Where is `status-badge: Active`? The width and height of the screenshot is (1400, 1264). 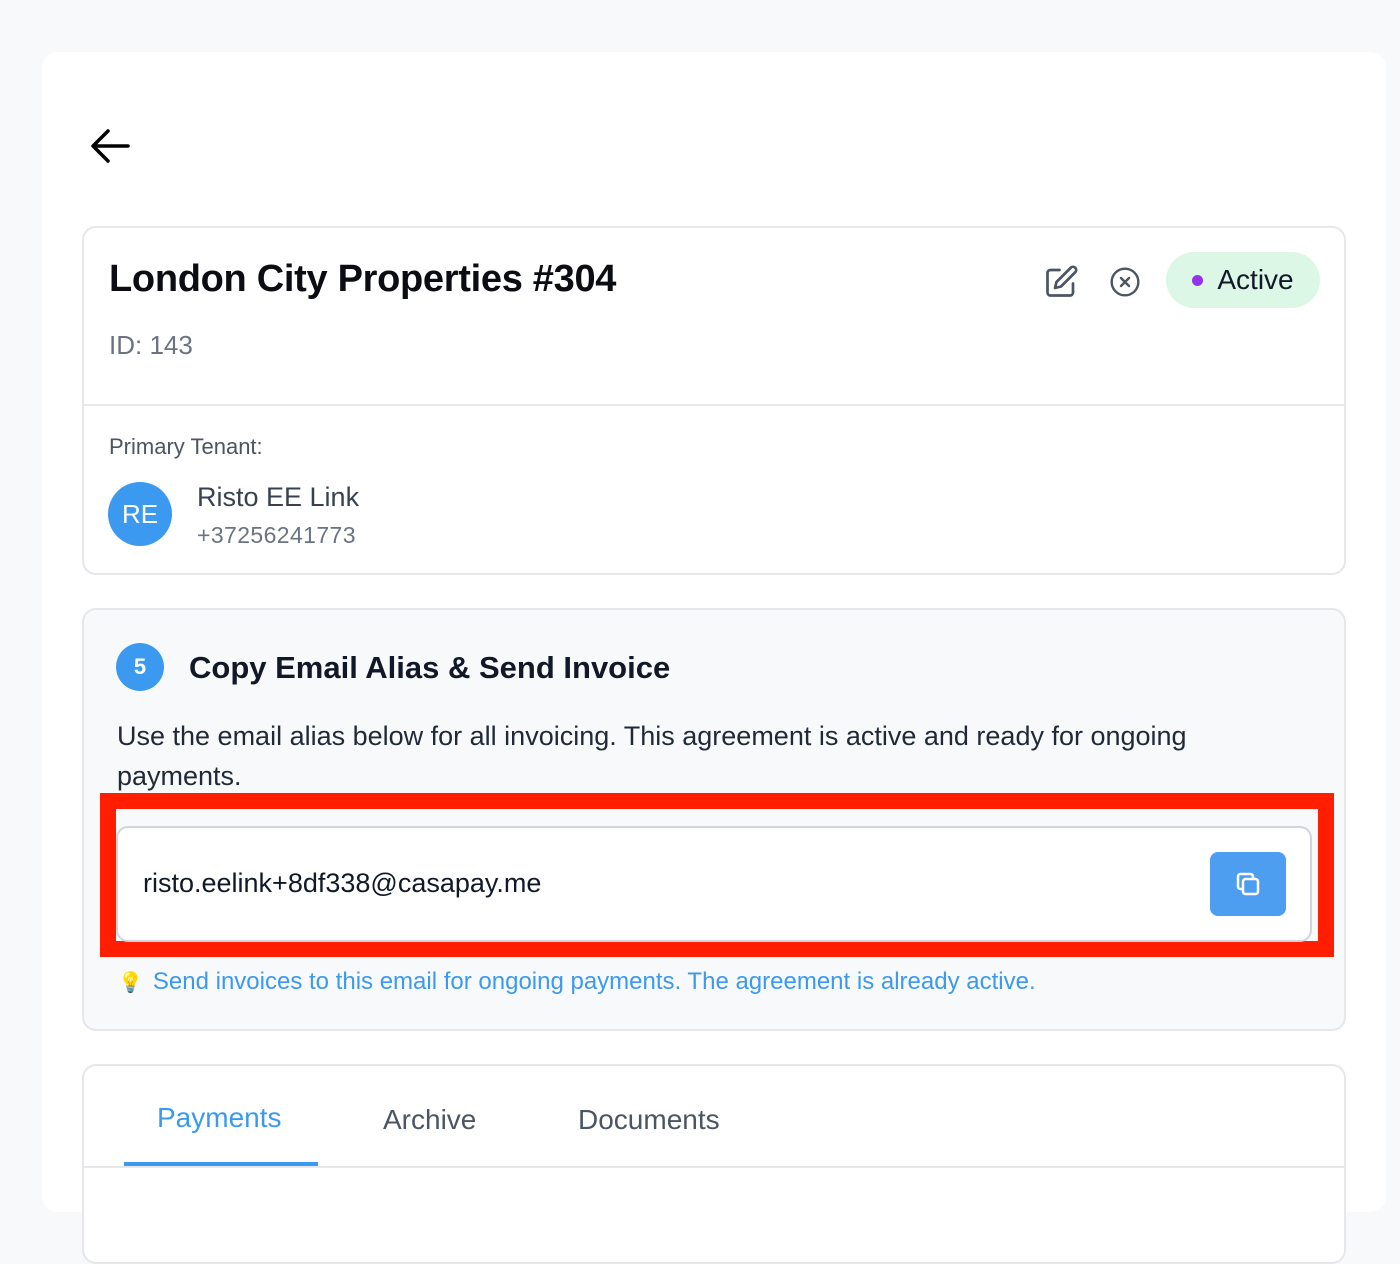
status-badge: Active is located at coordinates (1243, 280).